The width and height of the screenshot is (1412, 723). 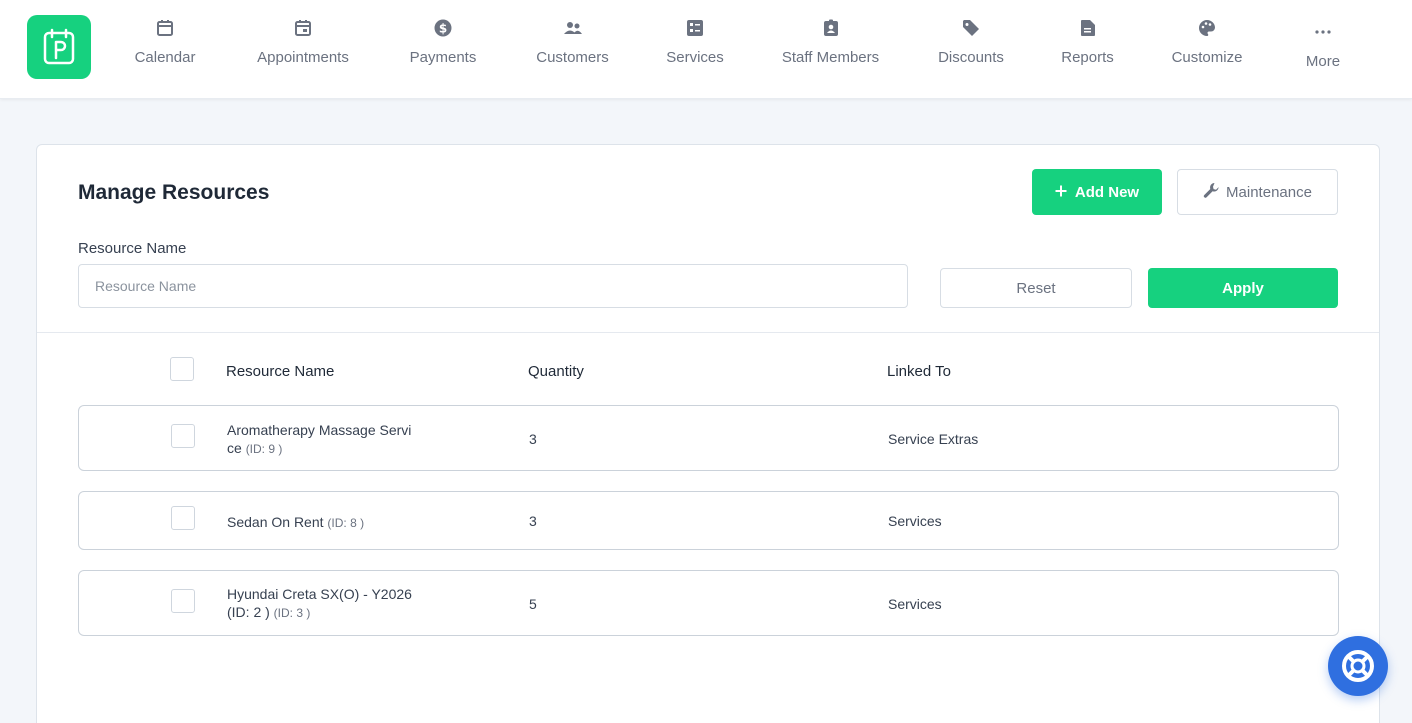 I want to click on nav-customize: Customize, so click(x=1207, y=48).